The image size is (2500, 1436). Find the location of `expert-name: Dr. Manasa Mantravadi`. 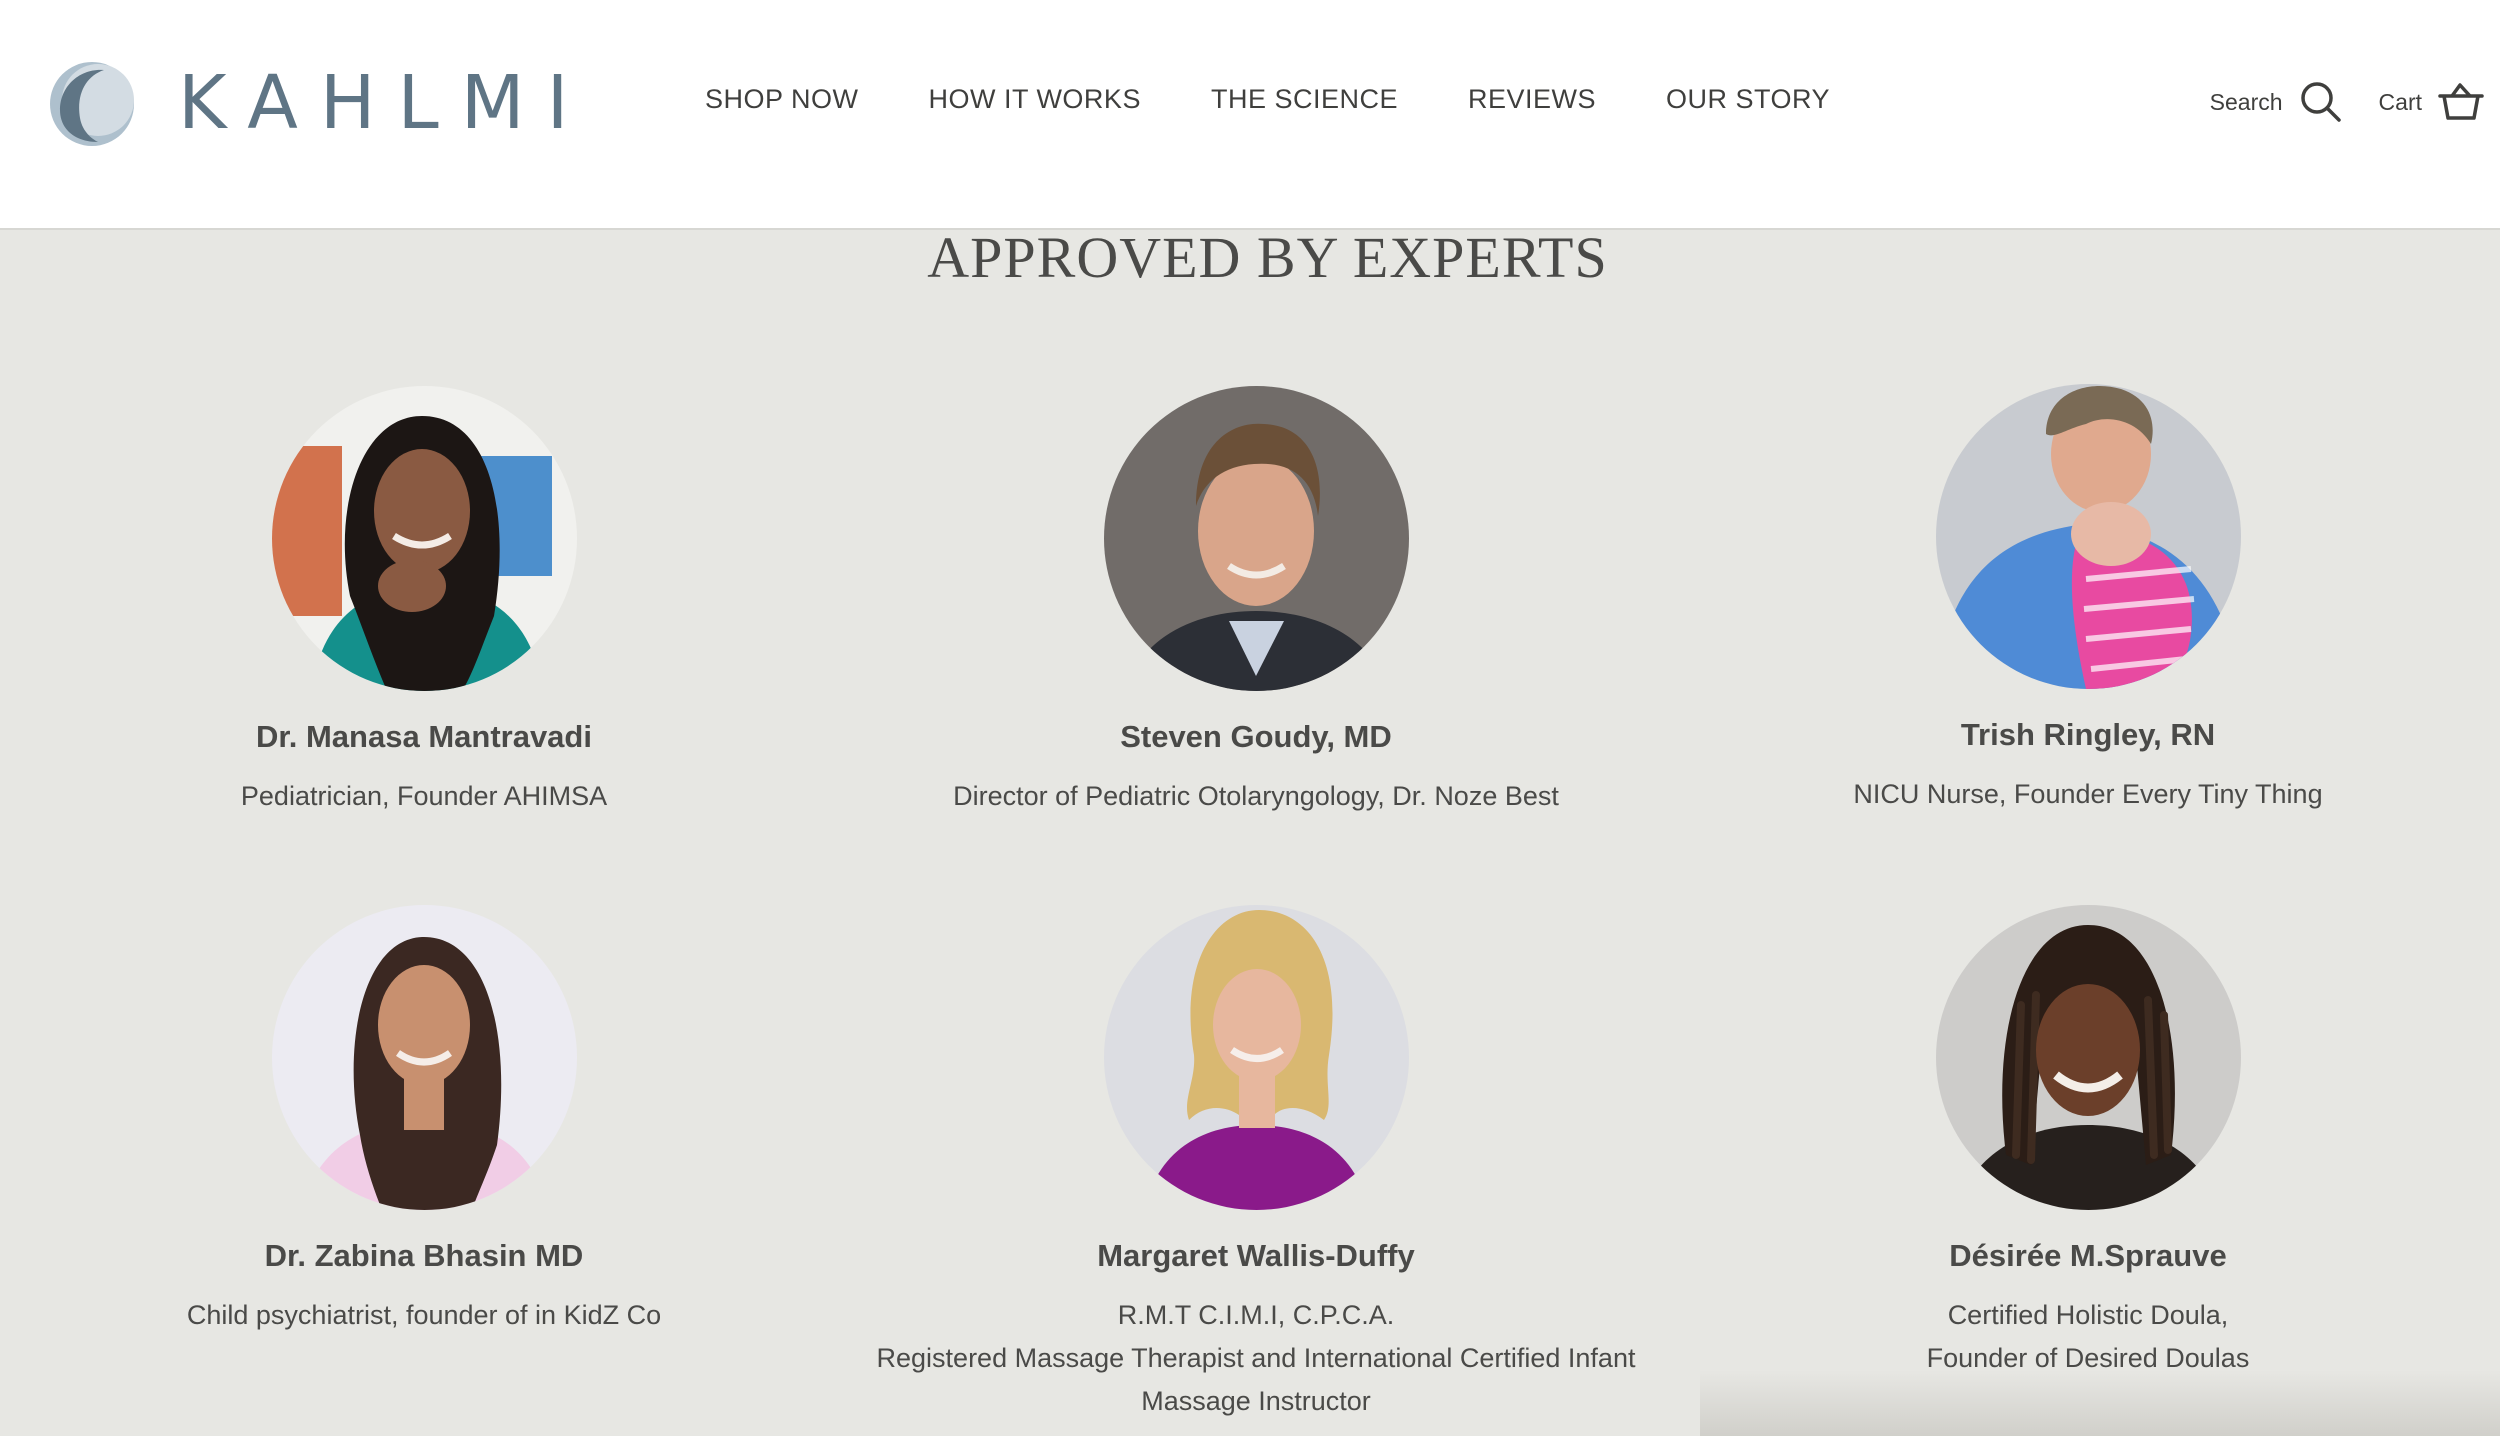

expert-name: Dr. Manasa Mantravadi is located at coordinates (424, 736).